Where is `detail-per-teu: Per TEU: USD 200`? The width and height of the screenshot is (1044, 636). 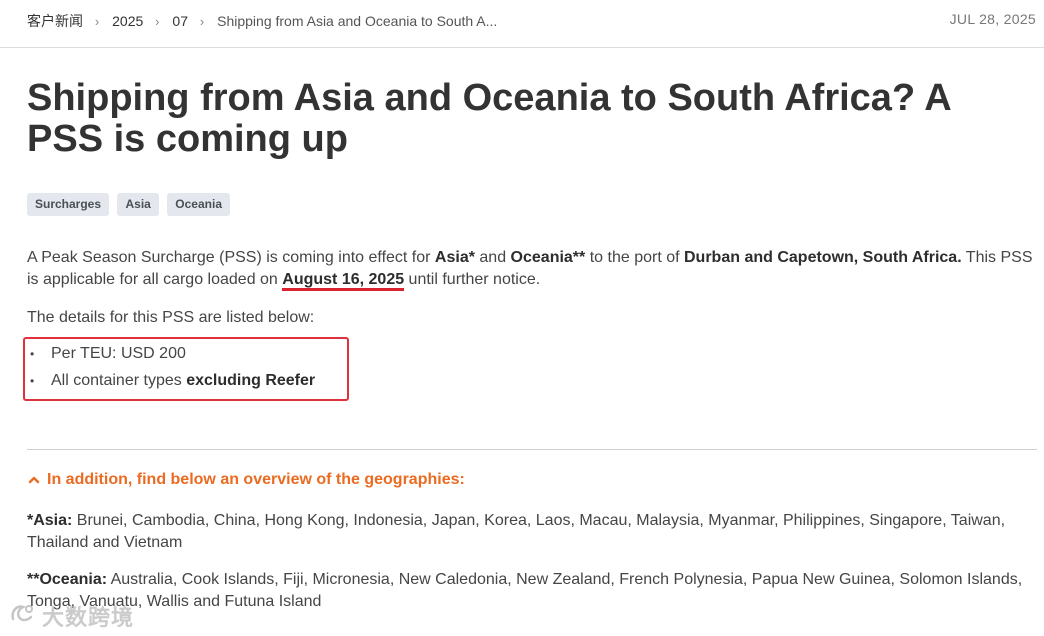
detail-per-teu: Per TEU: USD 200 is located at coordinates (118, 353).